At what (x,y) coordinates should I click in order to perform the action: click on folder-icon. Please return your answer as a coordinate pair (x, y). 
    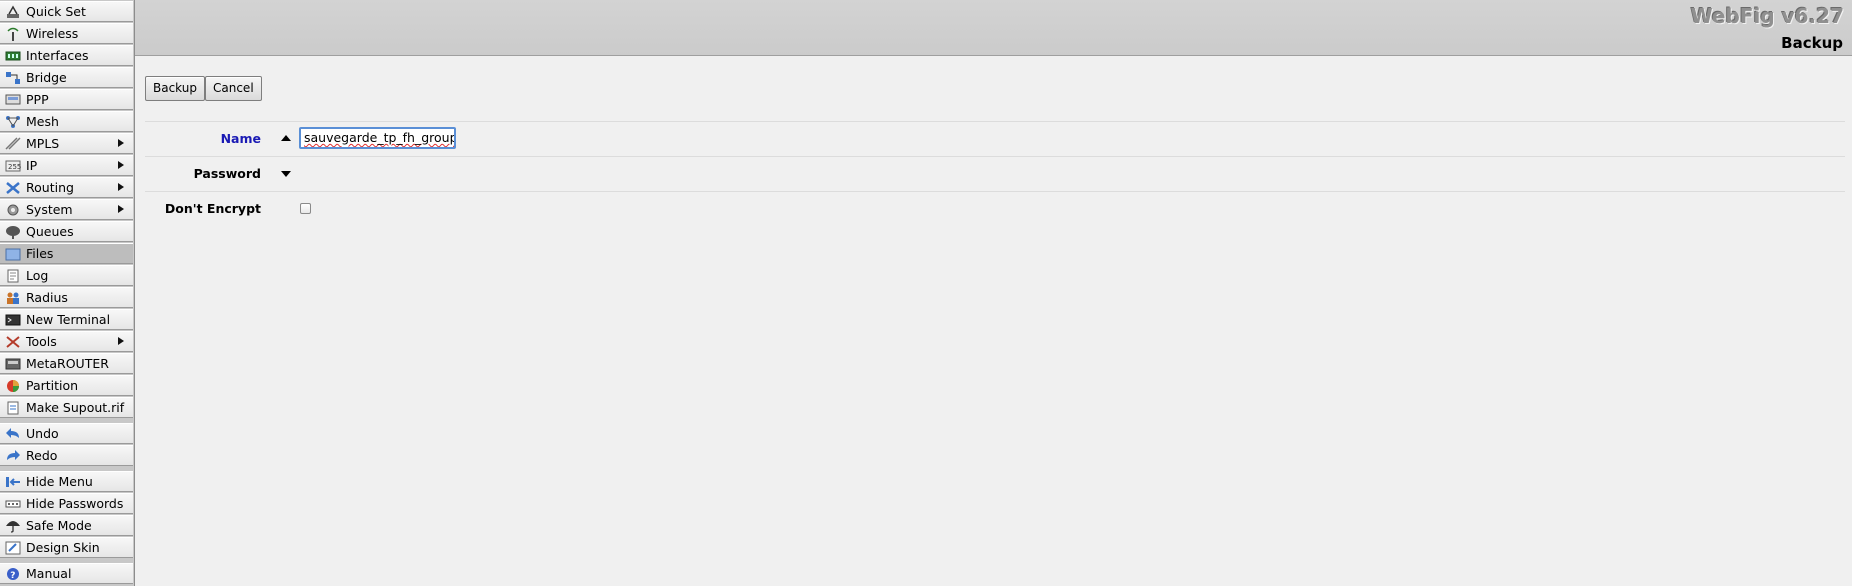
    Looking at the image, I should click on (13, 254).